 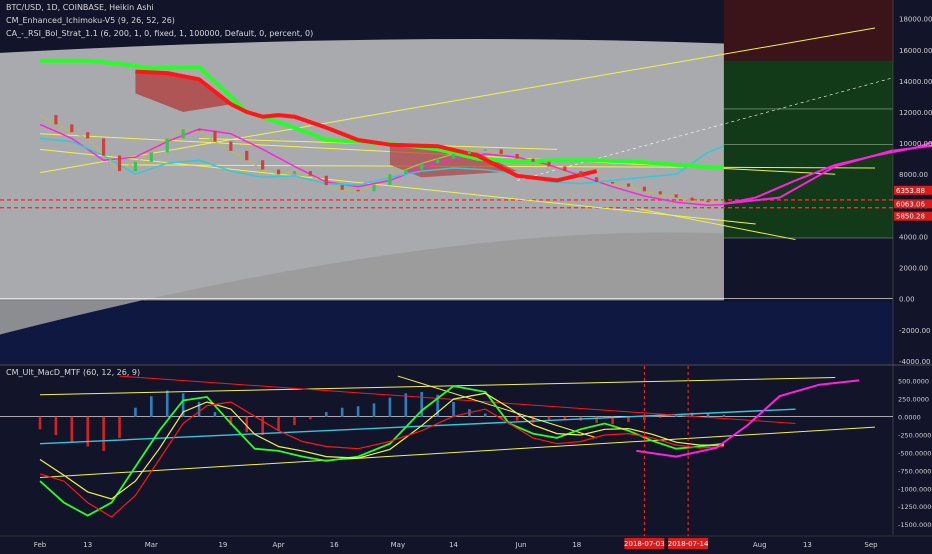 I want to click on macd-tick-label: -1000.0000, so click(x=915, y=489).